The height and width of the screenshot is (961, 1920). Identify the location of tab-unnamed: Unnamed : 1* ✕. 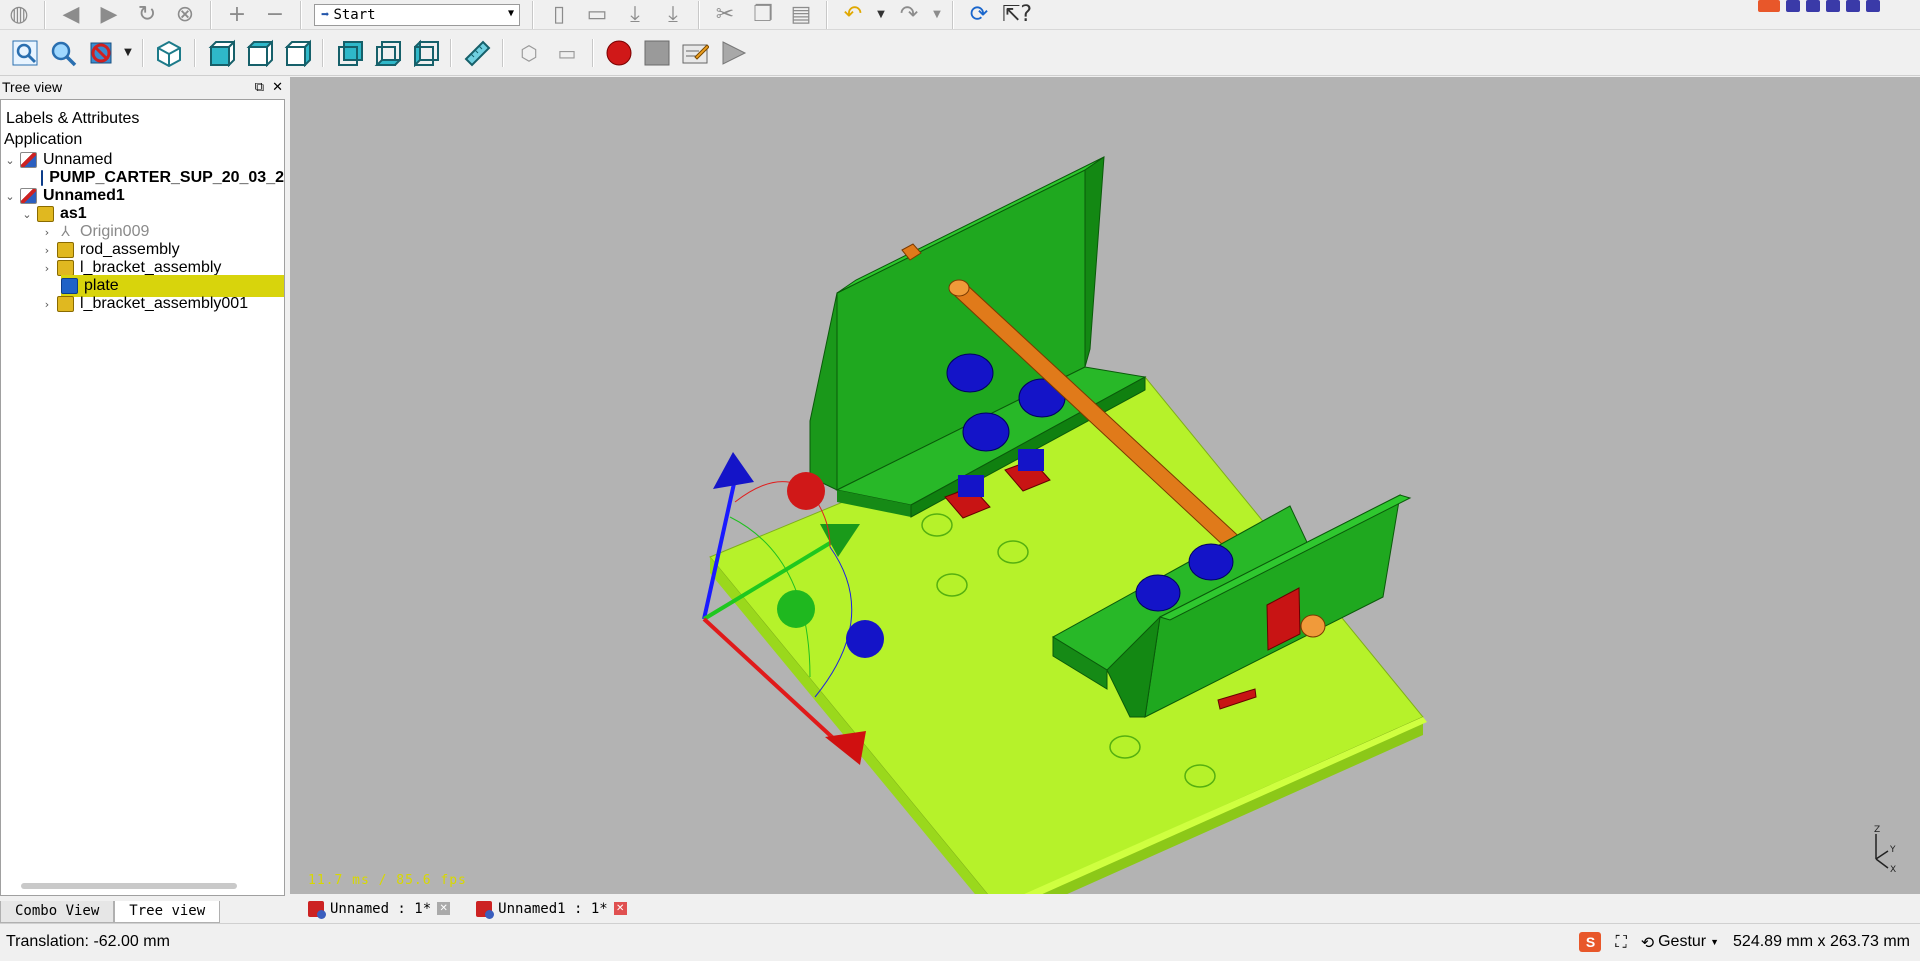
(379, 909).